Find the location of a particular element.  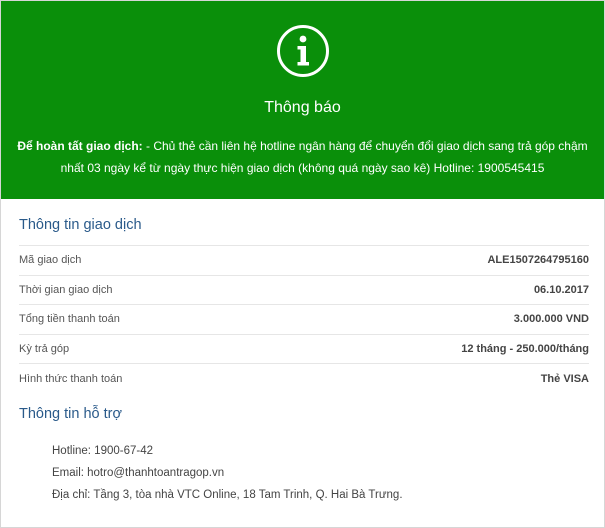

row-value: ALE1507264795160 is located at coordinates (538, 260).